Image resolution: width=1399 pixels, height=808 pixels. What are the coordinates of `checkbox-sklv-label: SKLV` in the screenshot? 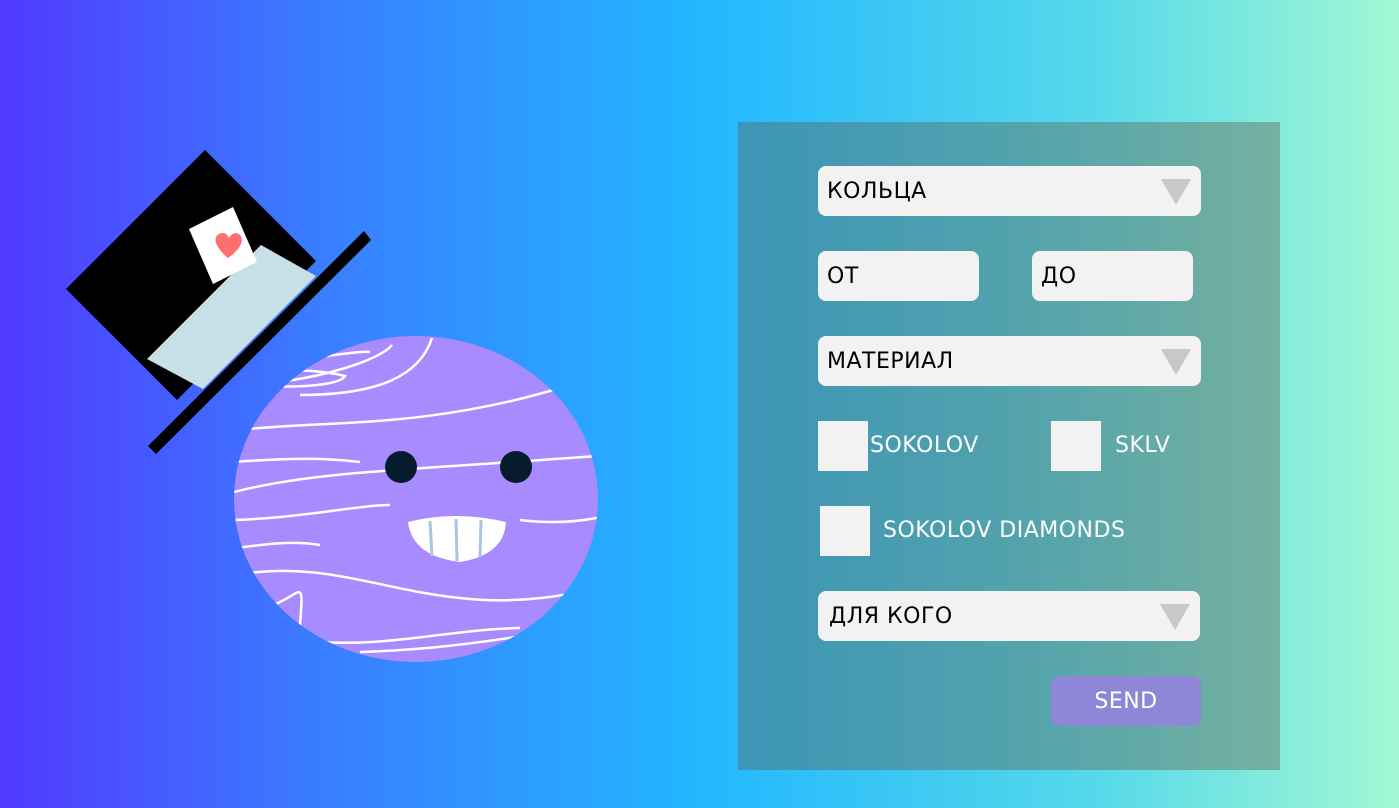 It's located at (1143, 445).